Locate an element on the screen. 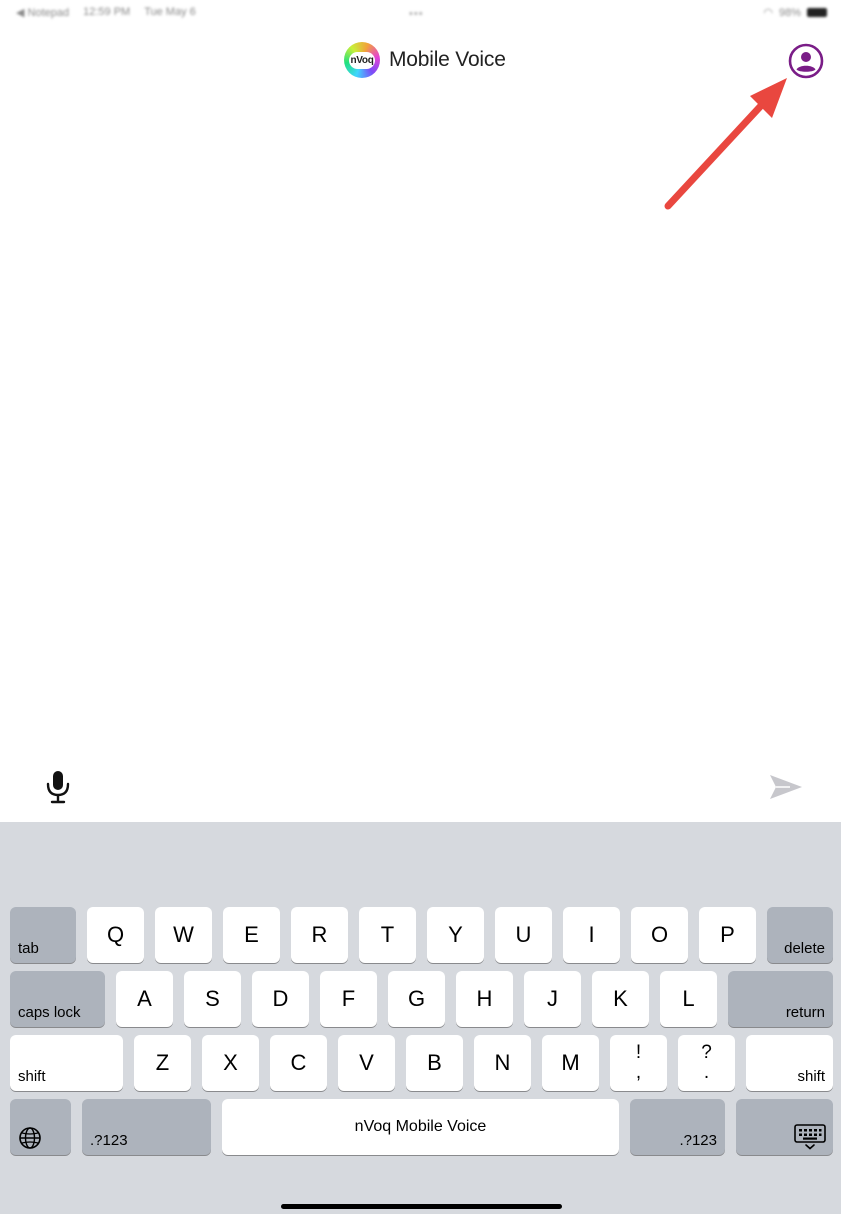  key-caps-lock: caps lock is located at coordinates (57, 999).